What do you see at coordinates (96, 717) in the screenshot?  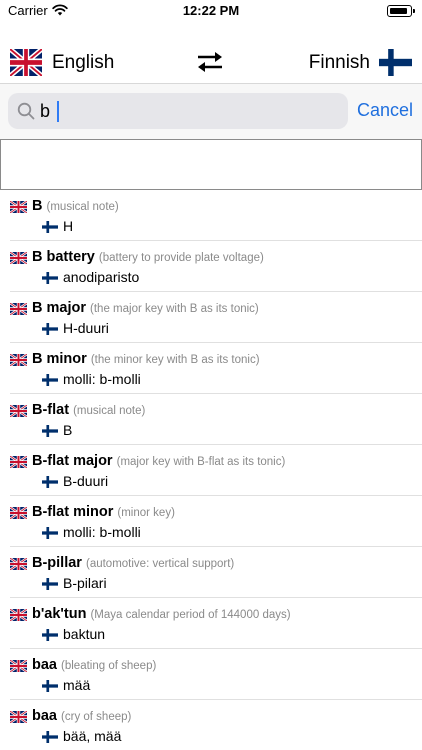 I see `entry-note: (cry of sheep)` at bounding box center [96, 717].